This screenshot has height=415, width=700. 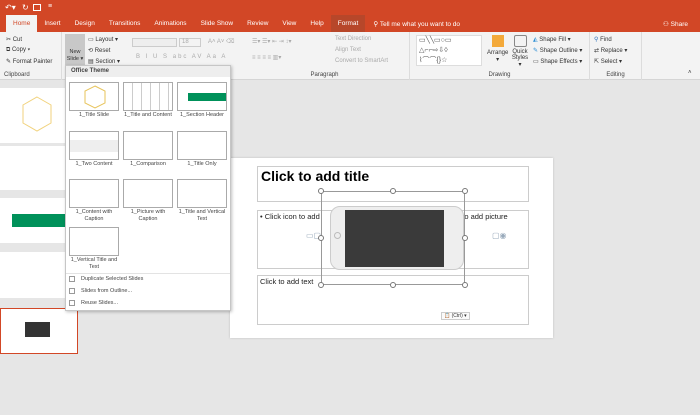 I want to click on folder-icon, so click(x=72, y=303).